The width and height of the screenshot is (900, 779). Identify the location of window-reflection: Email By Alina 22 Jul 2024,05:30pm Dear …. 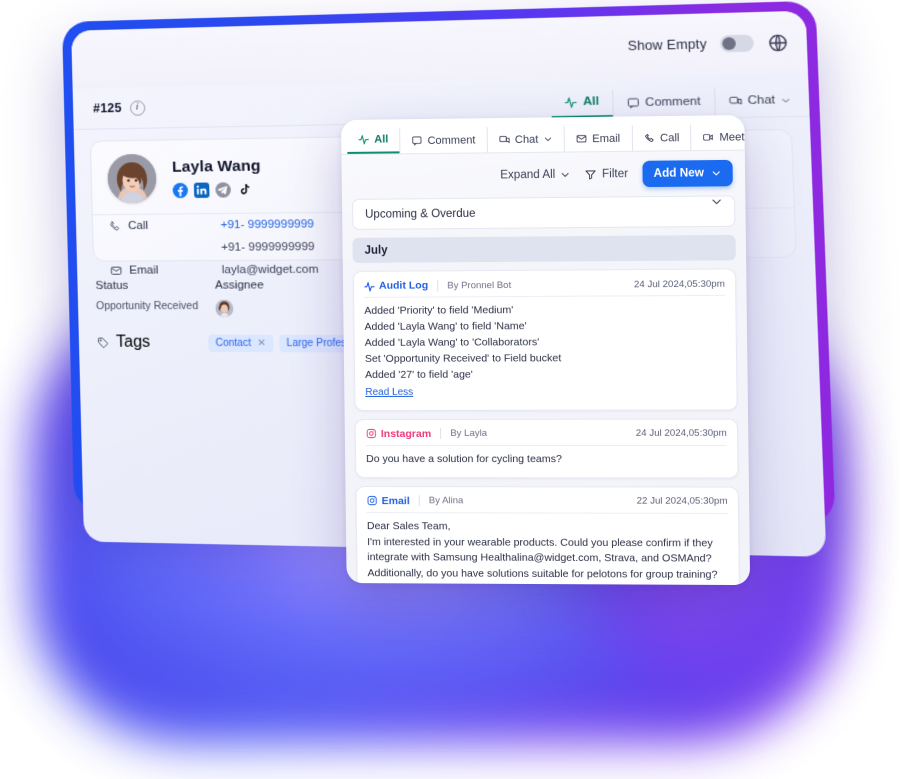
(541, 491).